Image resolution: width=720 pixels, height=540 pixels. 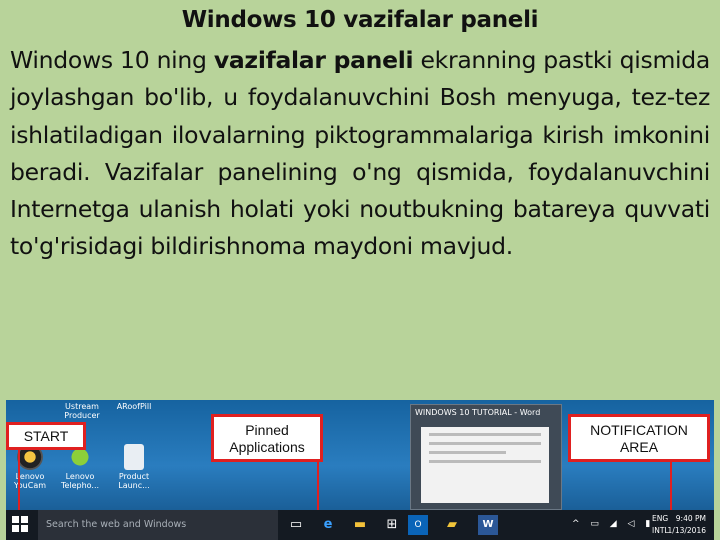 What do you see at coordinates (488, 525) in the screenshot?
I see `word-icon: W` at bounding box center [488, 525].